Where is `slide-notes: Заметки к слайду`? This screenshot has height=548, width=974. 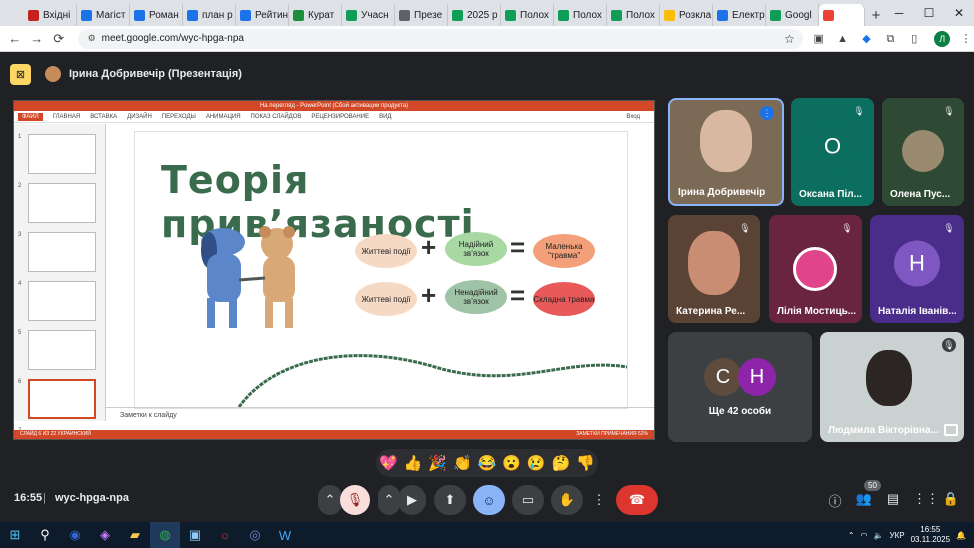
slide-notes: Заметки к слайду is located at coordinates (380, 416).